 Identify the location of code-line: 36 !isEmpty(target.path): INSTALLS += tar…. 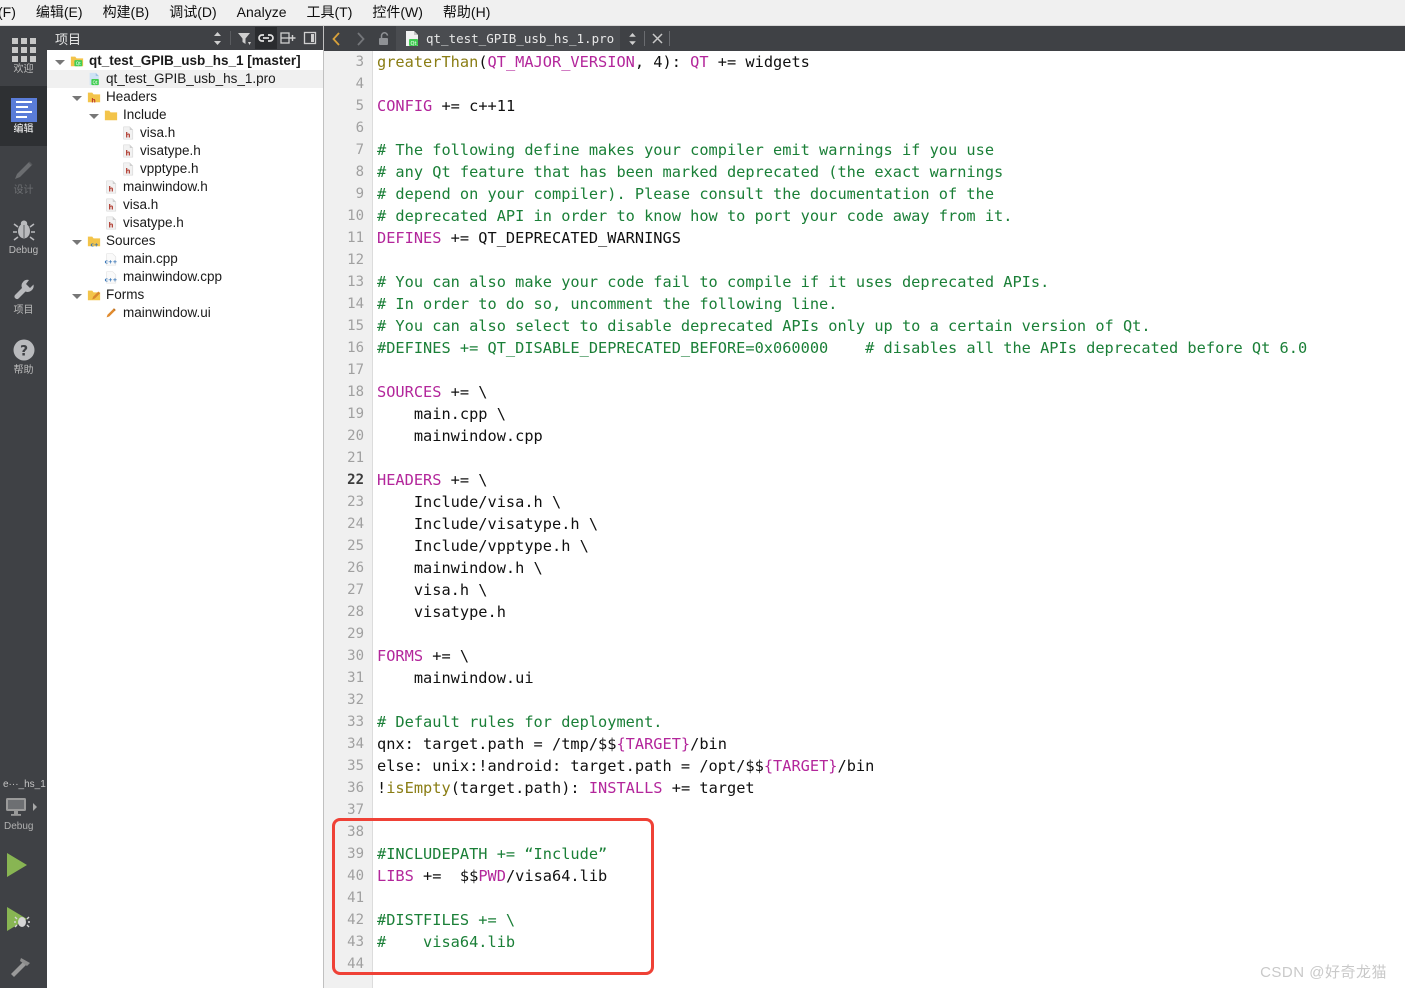
(864, 788).